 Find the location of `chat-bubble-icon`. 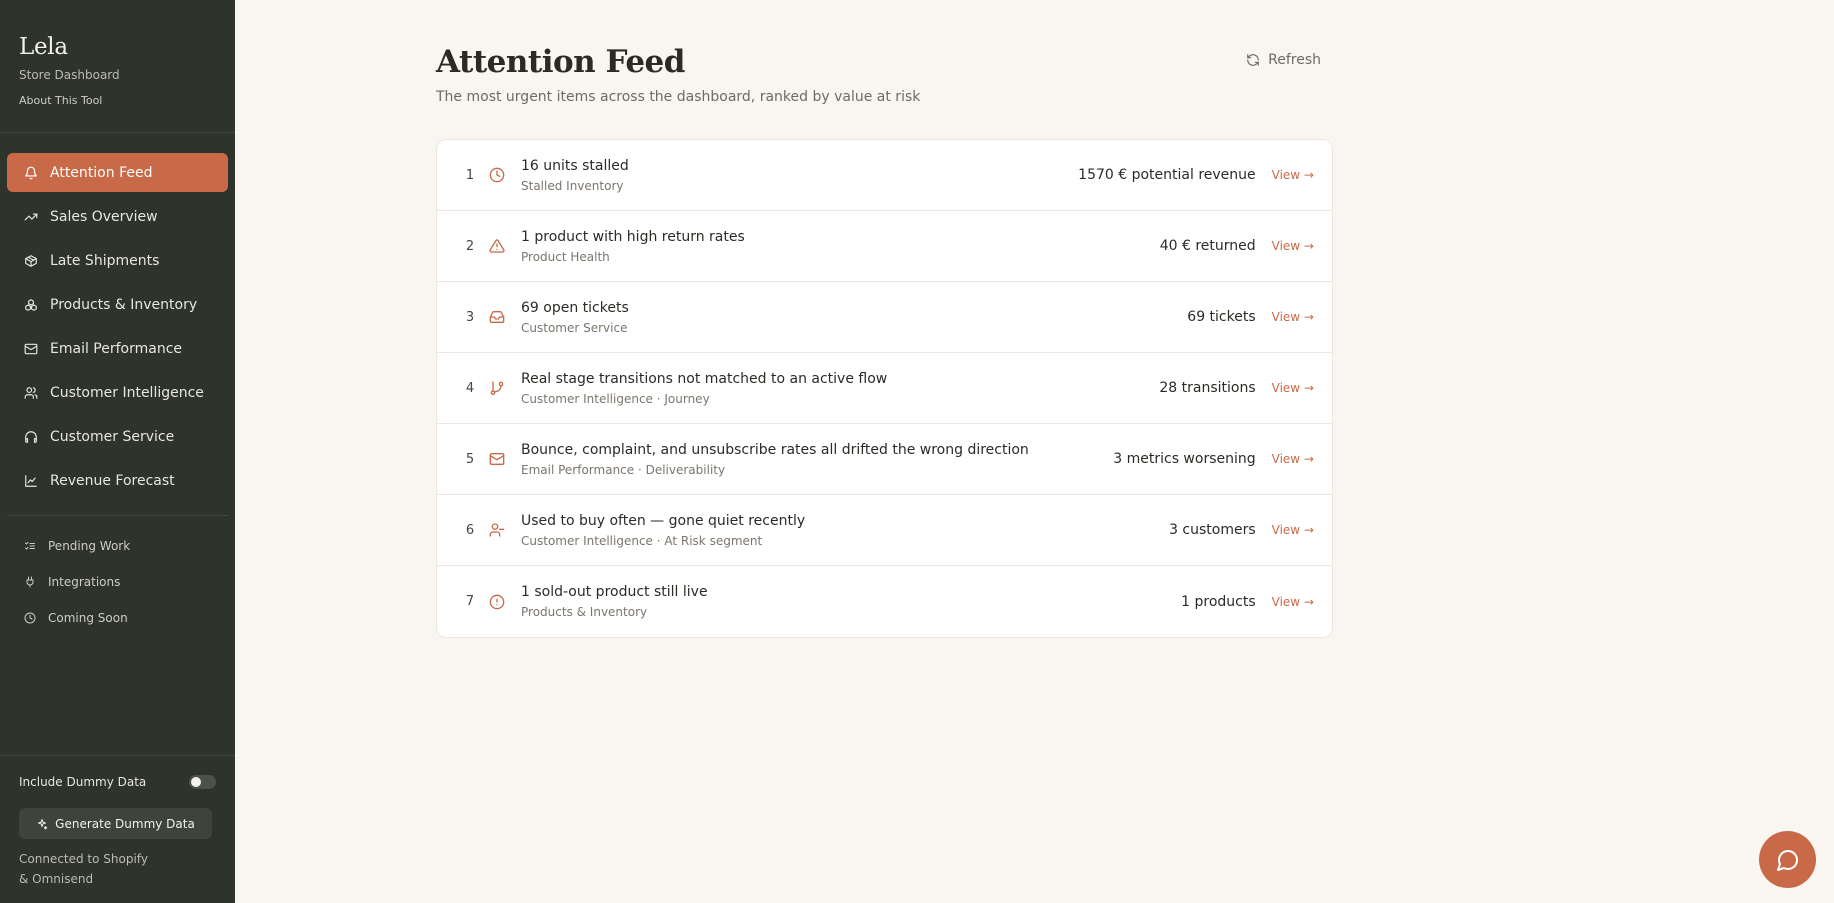

chat-bubble-icon is located at coordinates (1788, 860).